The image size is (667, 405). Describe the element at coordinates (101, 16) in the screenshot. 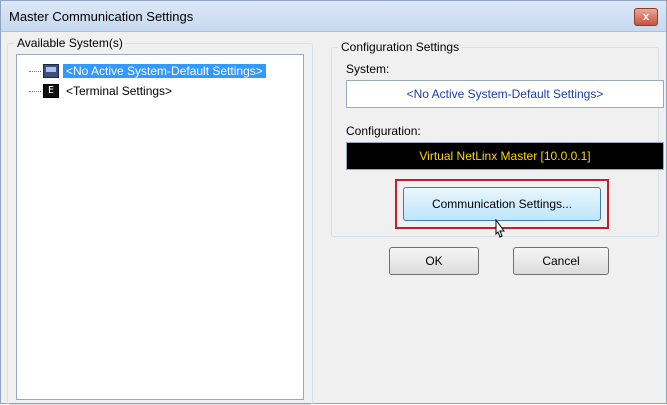

I see `window-title: Master Communication Settings` at that location.